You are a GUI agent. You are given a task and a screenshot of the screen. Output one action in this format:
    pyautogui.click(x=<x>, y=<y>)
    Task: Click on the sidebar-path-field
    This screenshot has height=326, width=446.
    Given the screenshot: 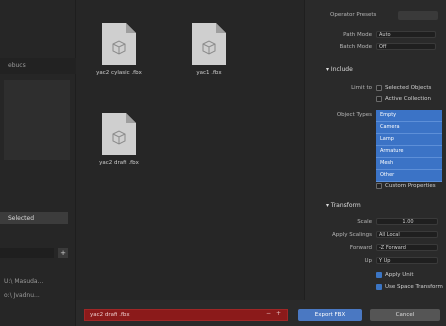 What is the action you would take?
    pyautogui.click(x=27, y=253)
    